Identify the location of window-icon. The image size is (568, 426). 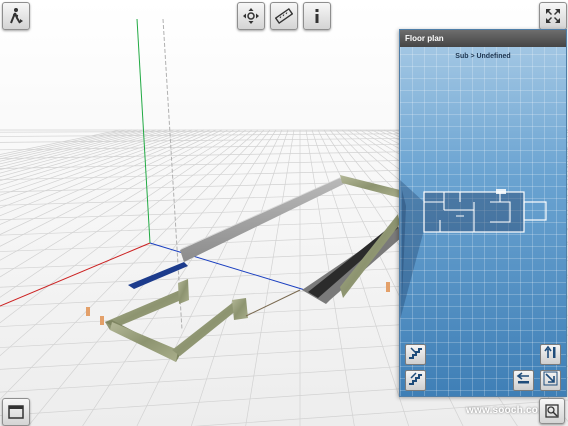
(16, 412).